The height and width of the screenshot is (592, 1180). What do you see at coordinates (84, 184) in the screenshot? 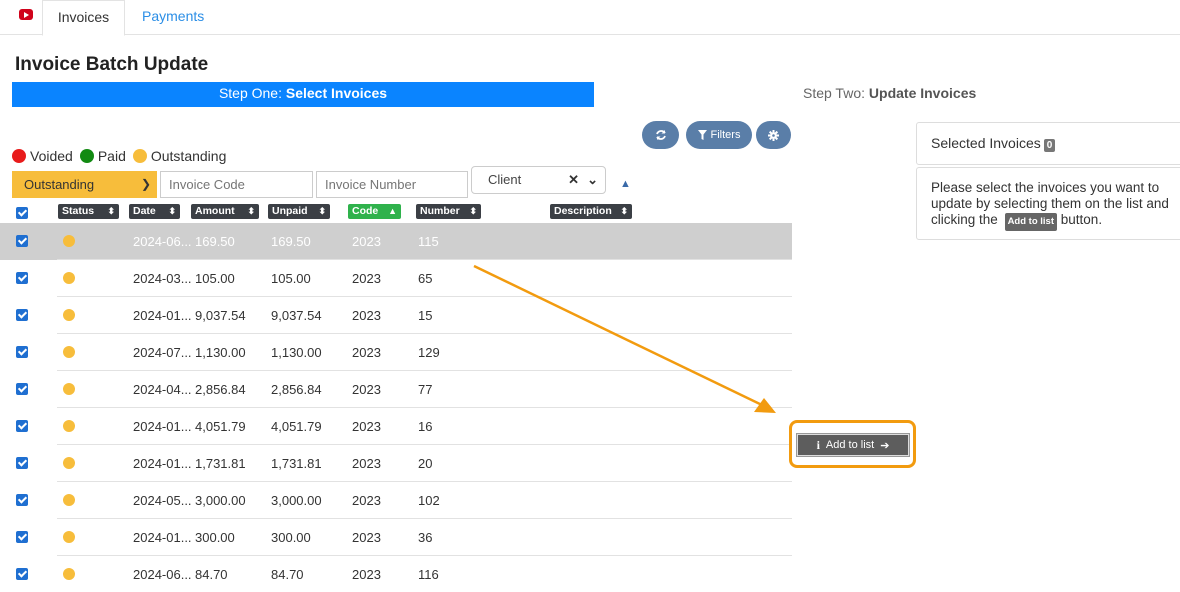
I see `status-filter-select: Outstanding ❯` at bounding box center [84, 184].